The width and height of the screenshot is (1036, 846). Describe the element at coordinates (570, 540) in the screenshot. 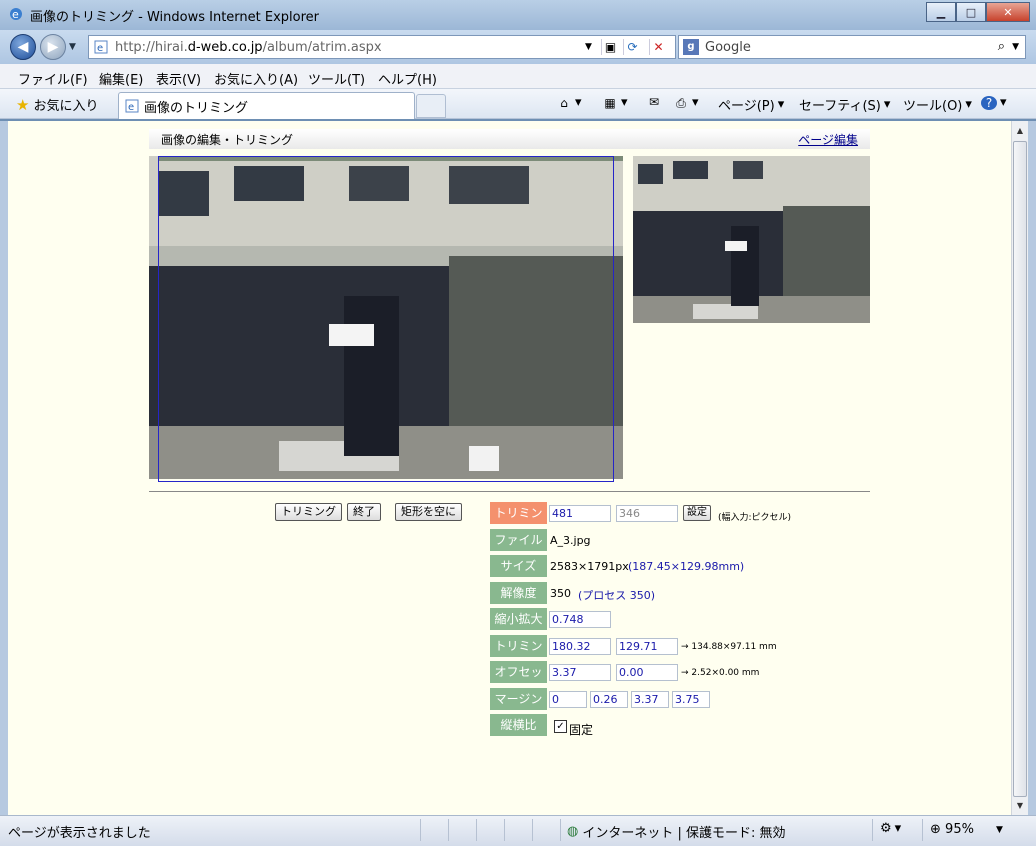

I see `file-name-value: A_3.jpg` at that location.